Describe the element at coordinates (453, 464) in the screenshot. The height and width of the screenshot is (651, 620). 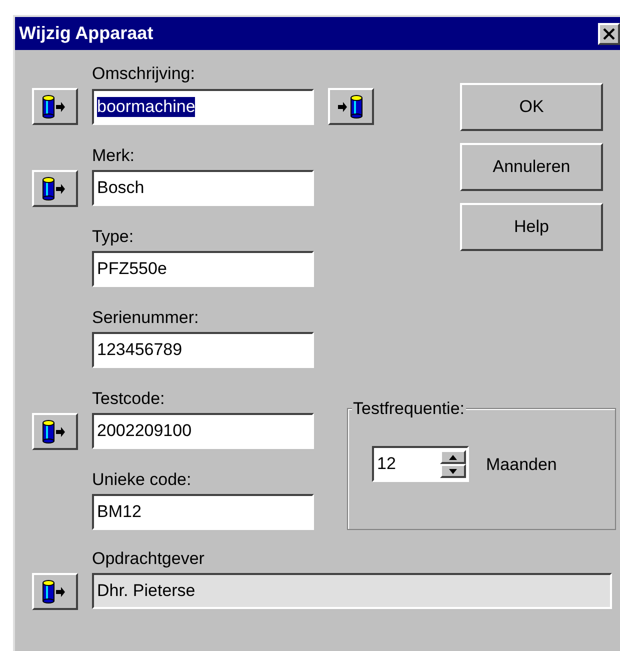
I see `spin-buttons` at that location.